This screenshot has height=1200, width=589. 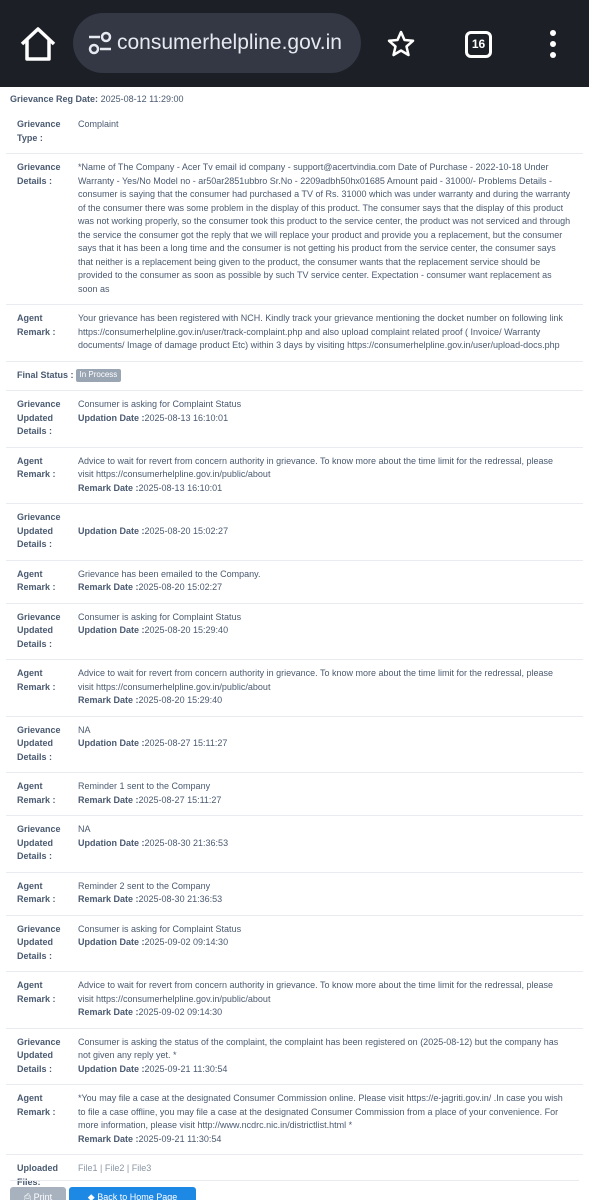 I want to click on reg-date-value: 2025-08-12 11:29:00, so click(x=142, y=99).